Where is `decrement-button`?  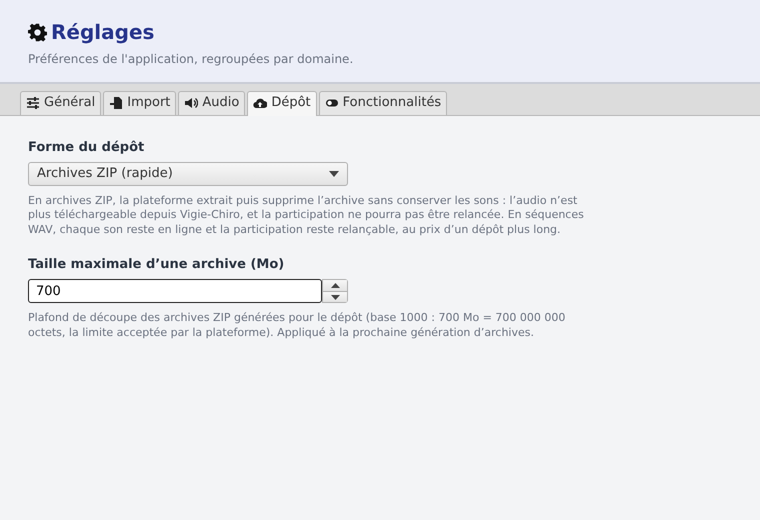 decrement-button is located at coordinates (335, 296).